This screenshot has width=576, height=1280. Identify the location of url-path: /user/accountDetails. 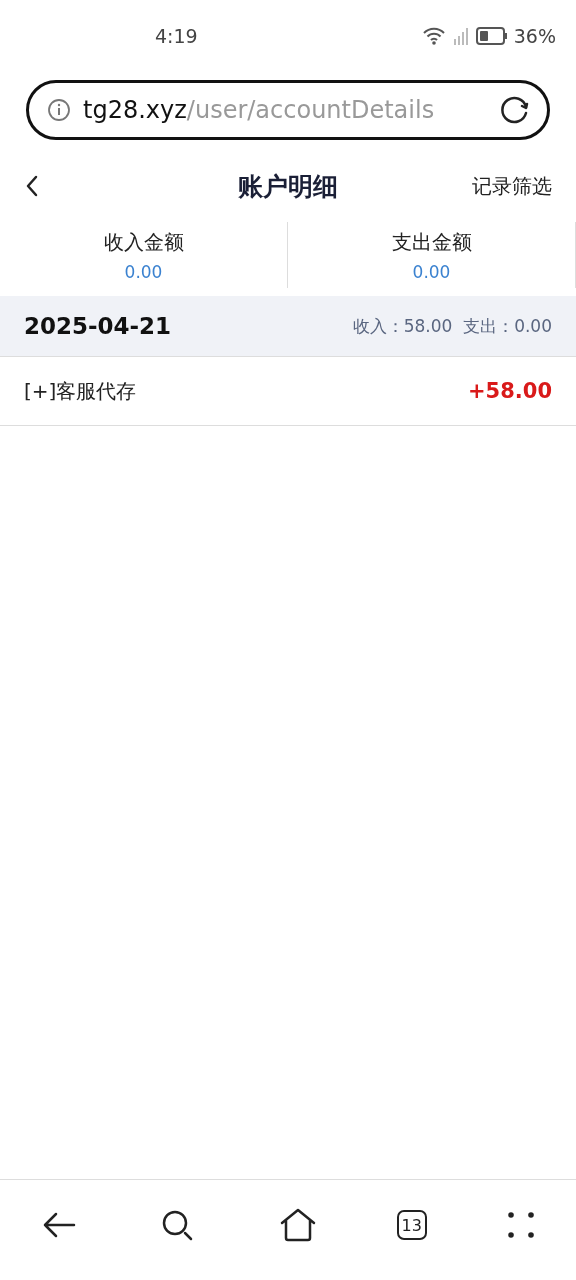
(310, 110).